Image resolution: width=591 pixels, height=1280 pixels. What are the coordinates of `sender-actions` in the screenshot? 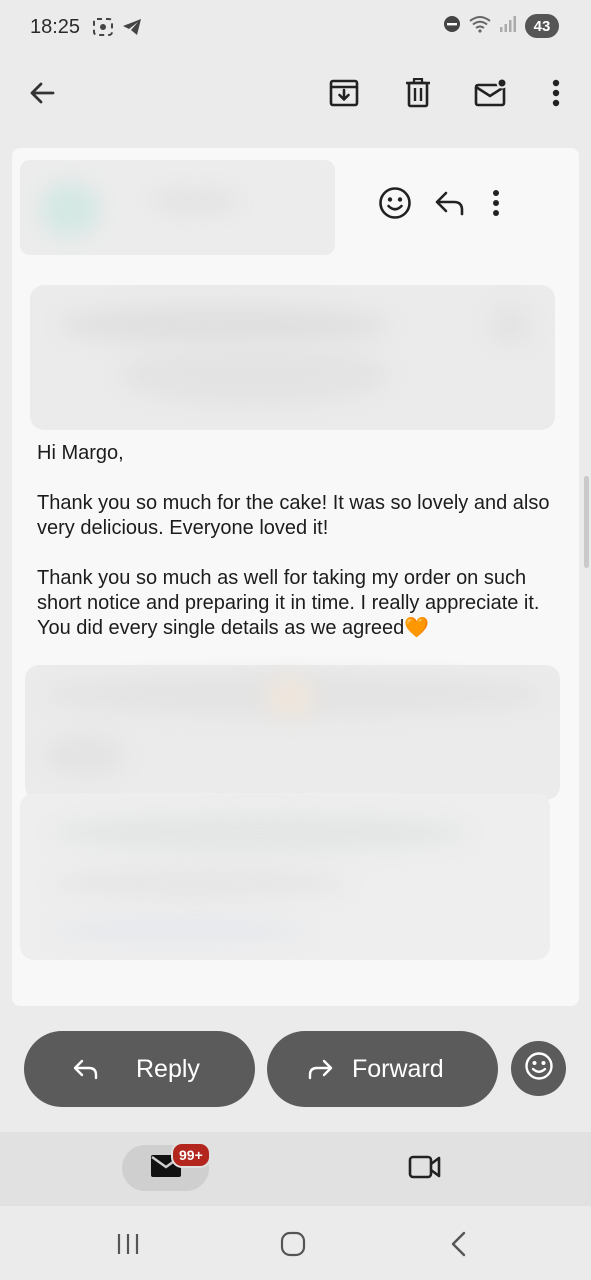 It's located at (439, 205).